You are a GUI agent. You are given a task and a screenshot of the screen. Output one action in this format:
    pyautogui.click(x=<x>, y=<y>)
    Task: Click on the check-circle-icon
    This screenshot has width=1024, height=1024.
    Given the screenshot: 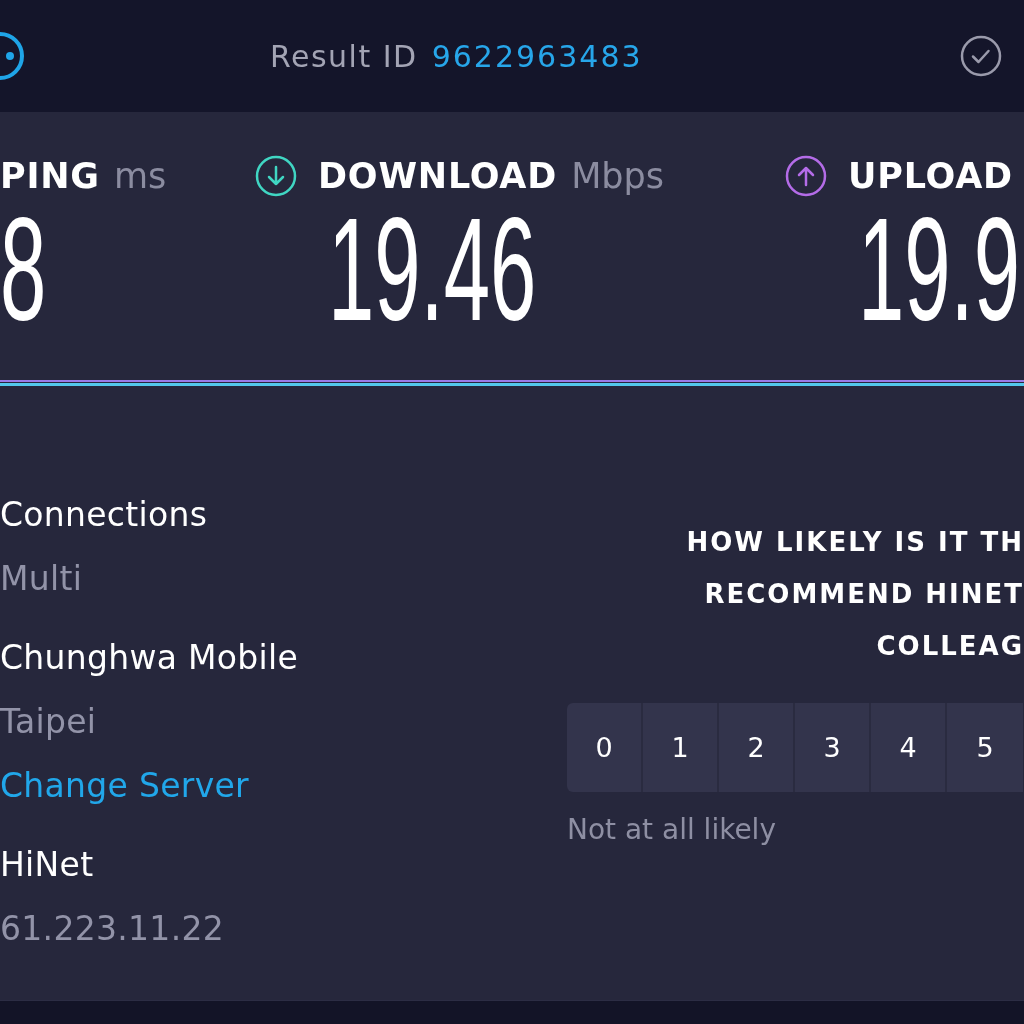 What is the action you would take?
    pyautogui.click(x=981, y=56)
    